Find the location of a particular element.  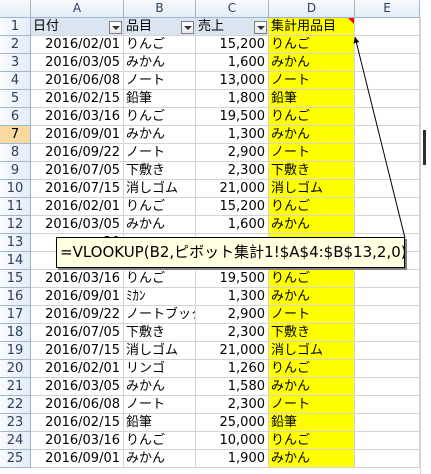

header-cell-date: 日付 is located at coordinates (77, 27).